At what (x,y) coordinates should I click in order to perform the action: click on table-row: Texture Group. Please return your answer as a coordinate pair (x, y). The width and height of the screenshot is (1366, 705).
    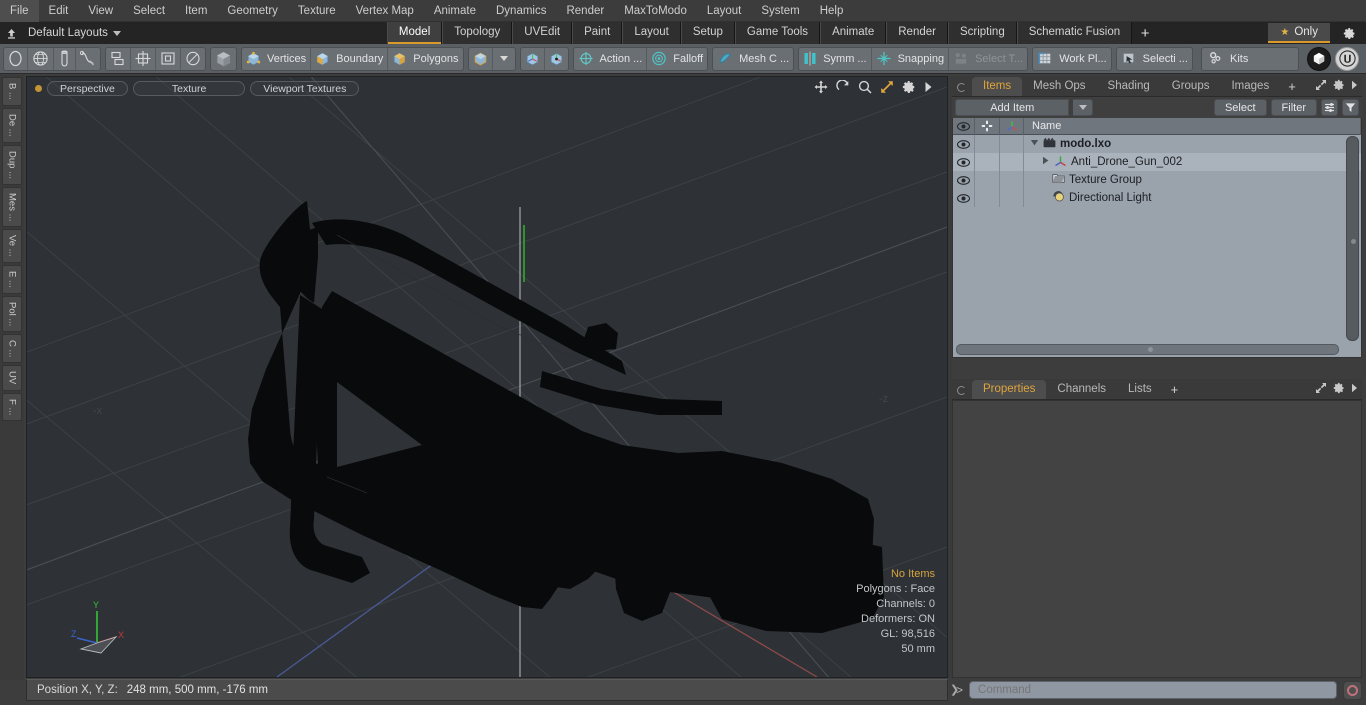
    Looking at the image, I should click on (1157, 180).